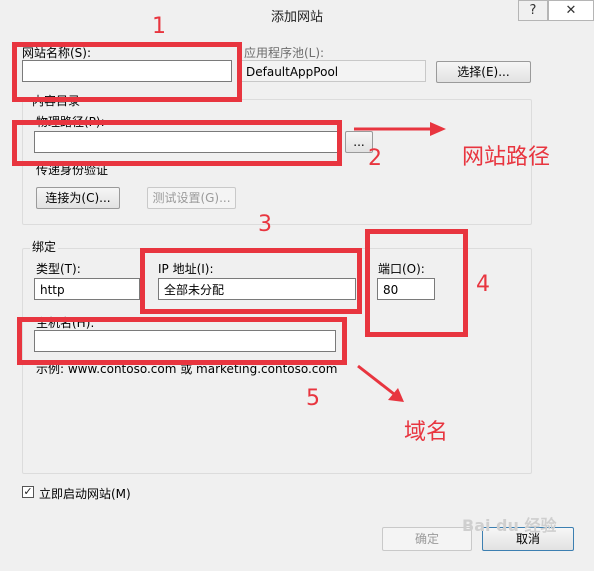 This screenshot has height=571, width=594. What do you see at coordinates (400, 129) in the screenshot?
I see `arrow-to-site-path` at bounding box center [400, 129].